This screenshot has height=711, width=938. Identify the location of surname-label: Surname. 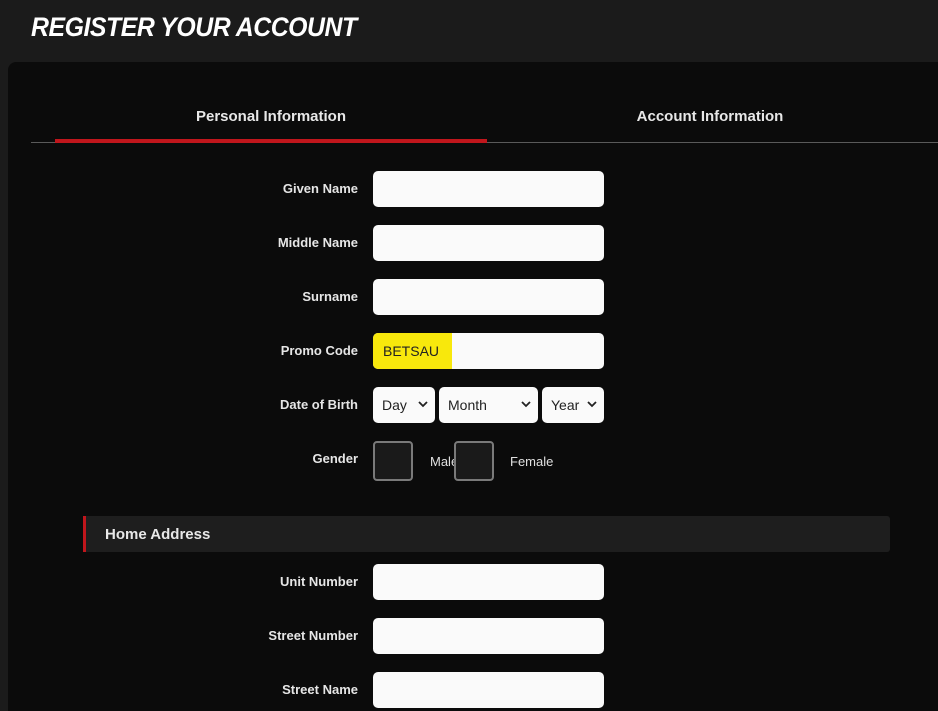
(330, 296).